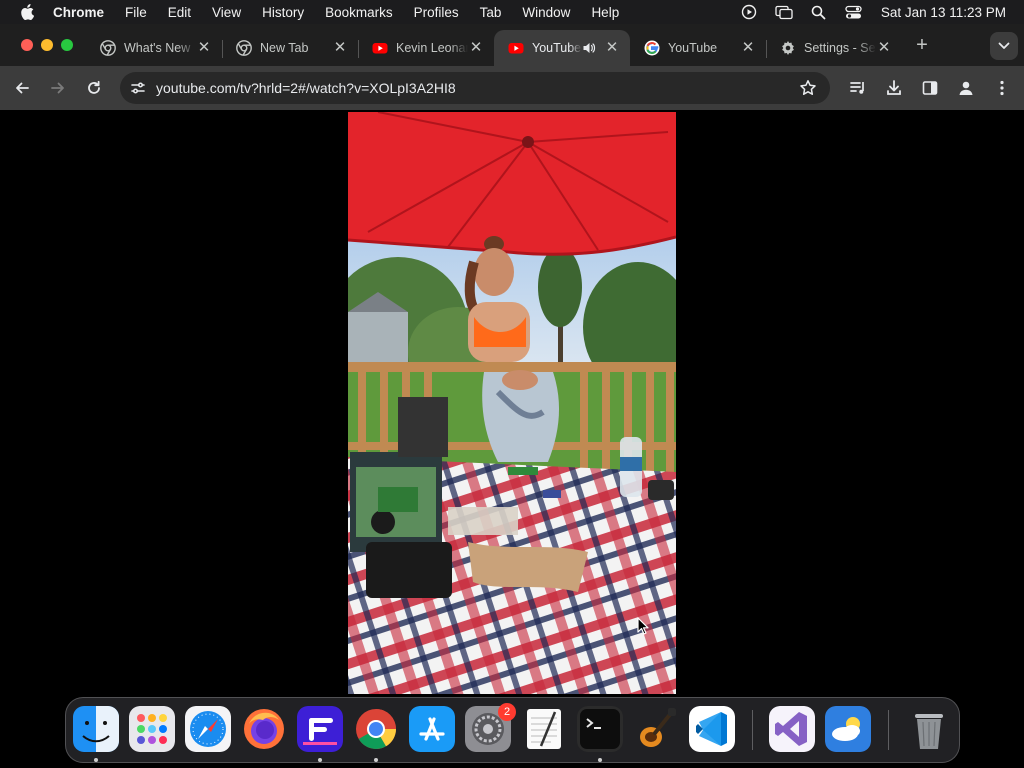  I want to click on downloads-button, so click(894, 88).